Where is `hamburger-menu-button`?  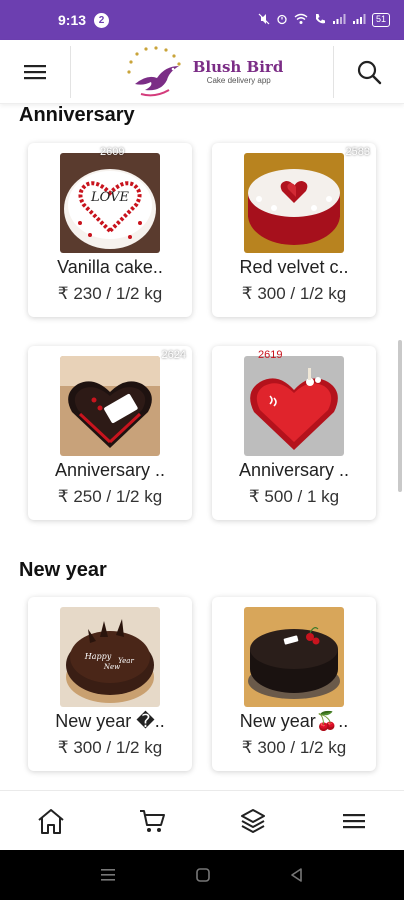 hamburger-menu-button is located at coordinates (35, 72).